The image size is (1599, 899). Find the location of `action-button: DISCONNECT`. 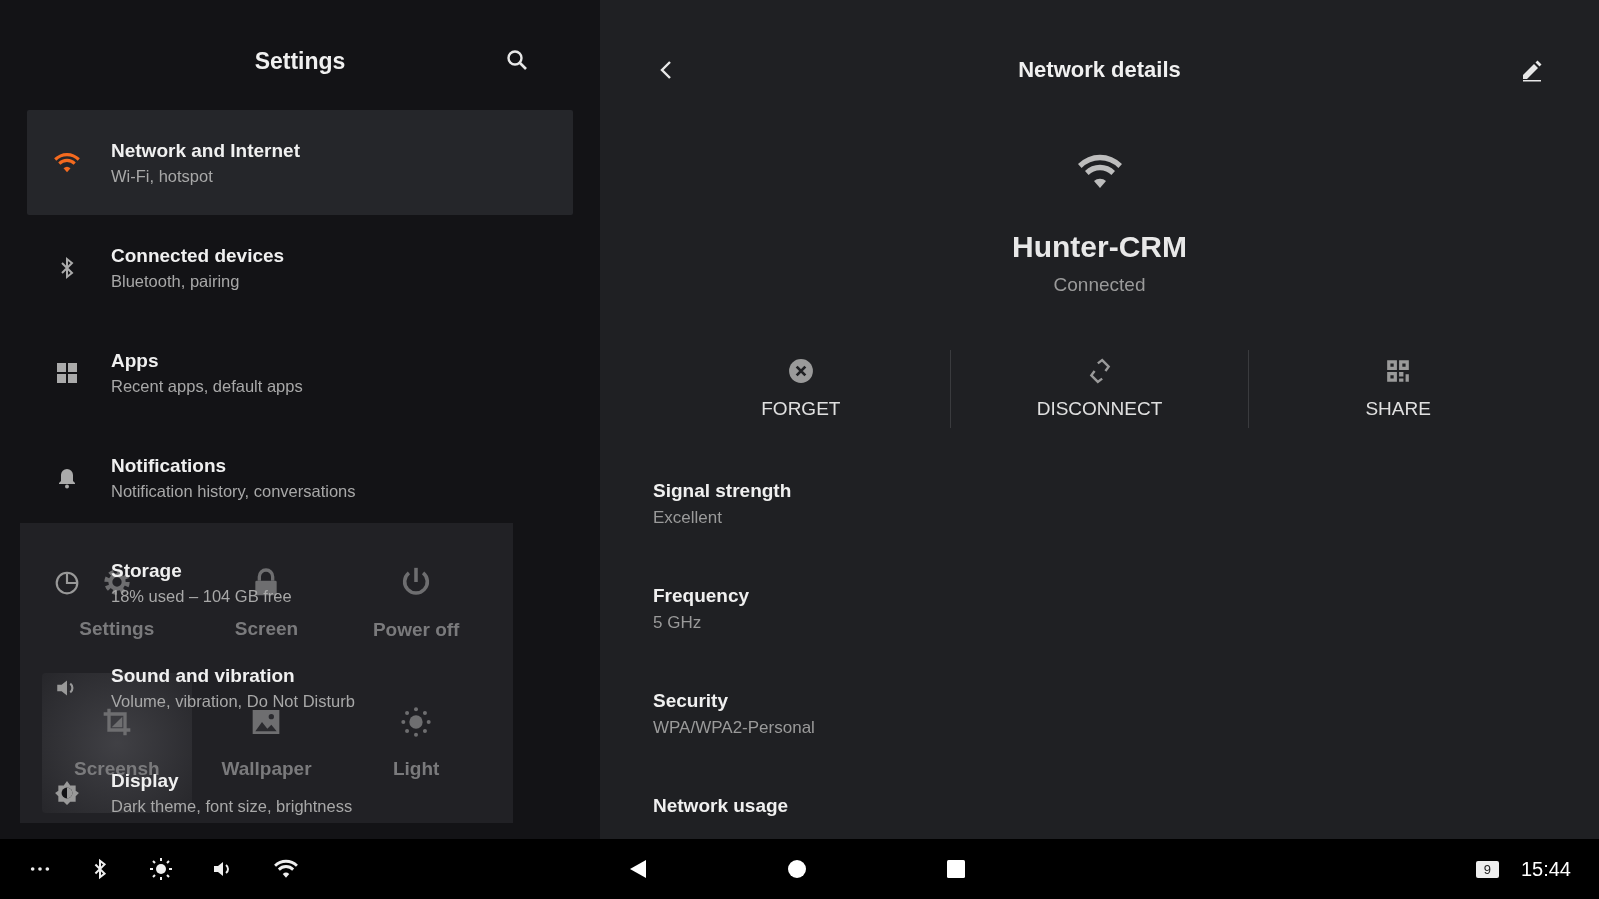

action-button: DISCONNECT is located at coordinates (1099, 389).